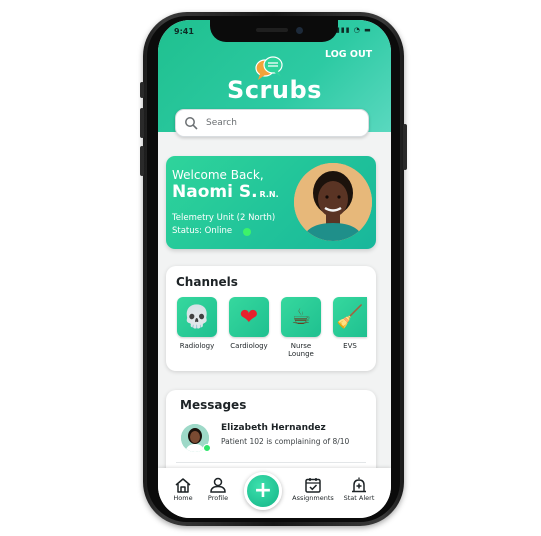 This screenshot has width=541, height=536. Describe the element at coordinates (197, 317) in the screenshot. I see `skull-icon: 💀` at that location.